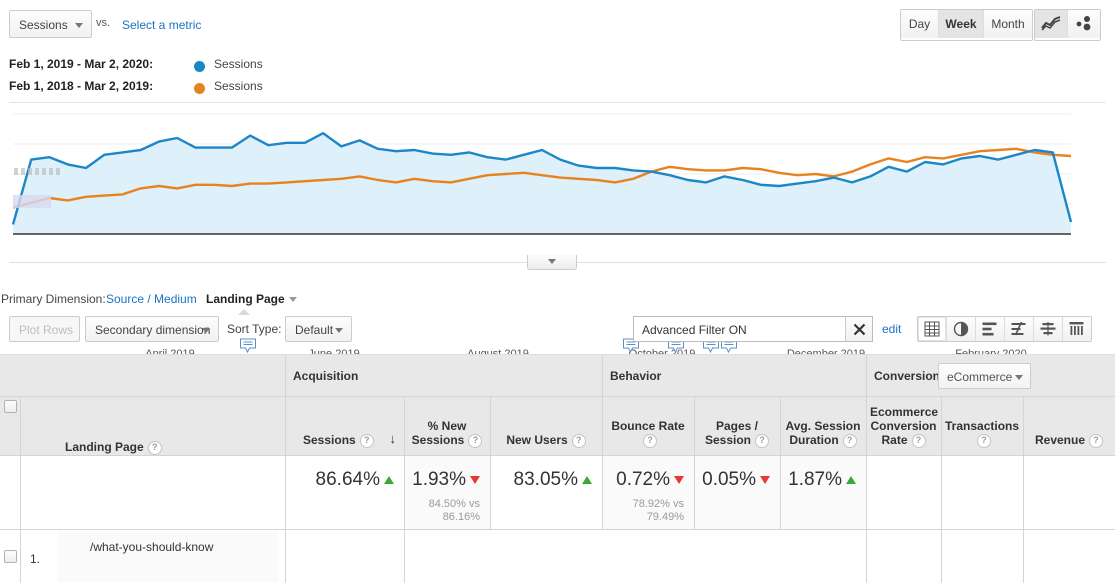 The height and width of the screenshot is (583, 1115). What do you see at coordinates (753, 329) in the screenshot?
I see `table-filter-input: Advanced Filter ON` at bounding box center [753, 329].